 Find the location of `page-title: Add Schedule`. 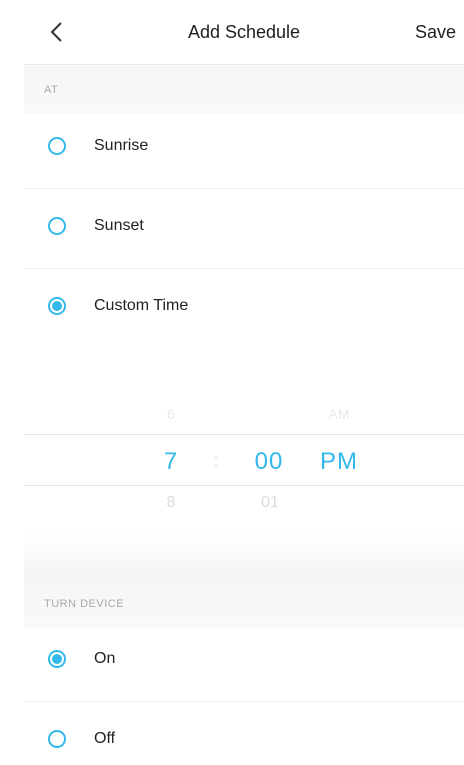

page-title: Add Schedule is located at coordinates (244, 32).